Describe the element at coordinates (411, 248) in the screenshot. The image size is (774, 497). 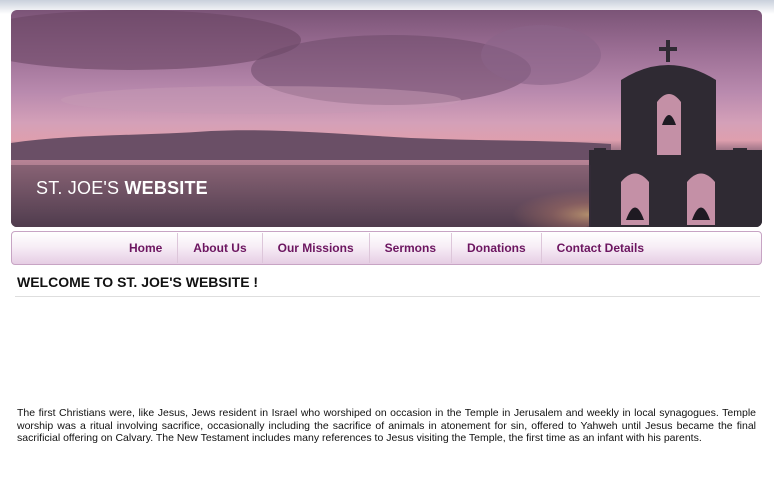
I see `nav-sermons: Sermons` at that location.